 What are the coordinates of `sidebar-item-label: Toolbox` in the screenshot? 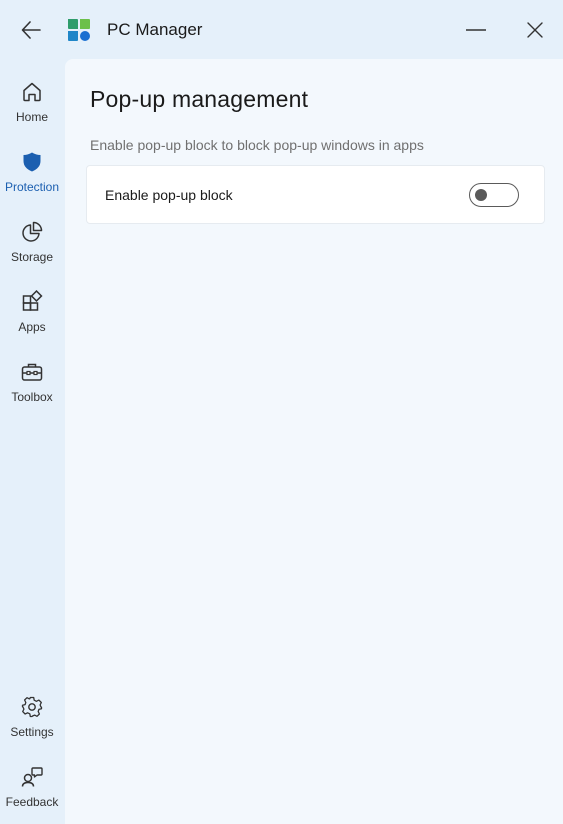 It's located at (32, 397).